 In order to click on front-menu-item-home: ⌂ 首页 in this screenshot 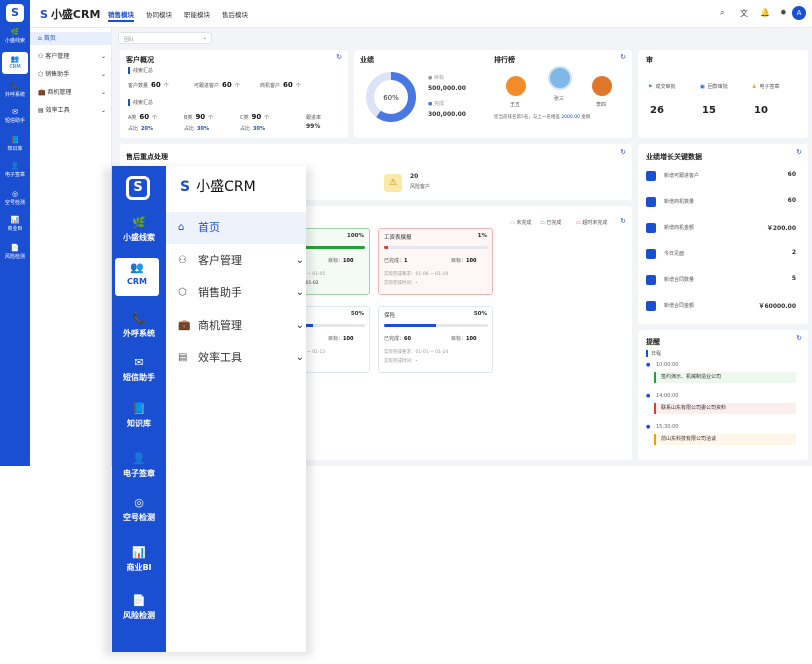, I will do `click(236, 228)`.